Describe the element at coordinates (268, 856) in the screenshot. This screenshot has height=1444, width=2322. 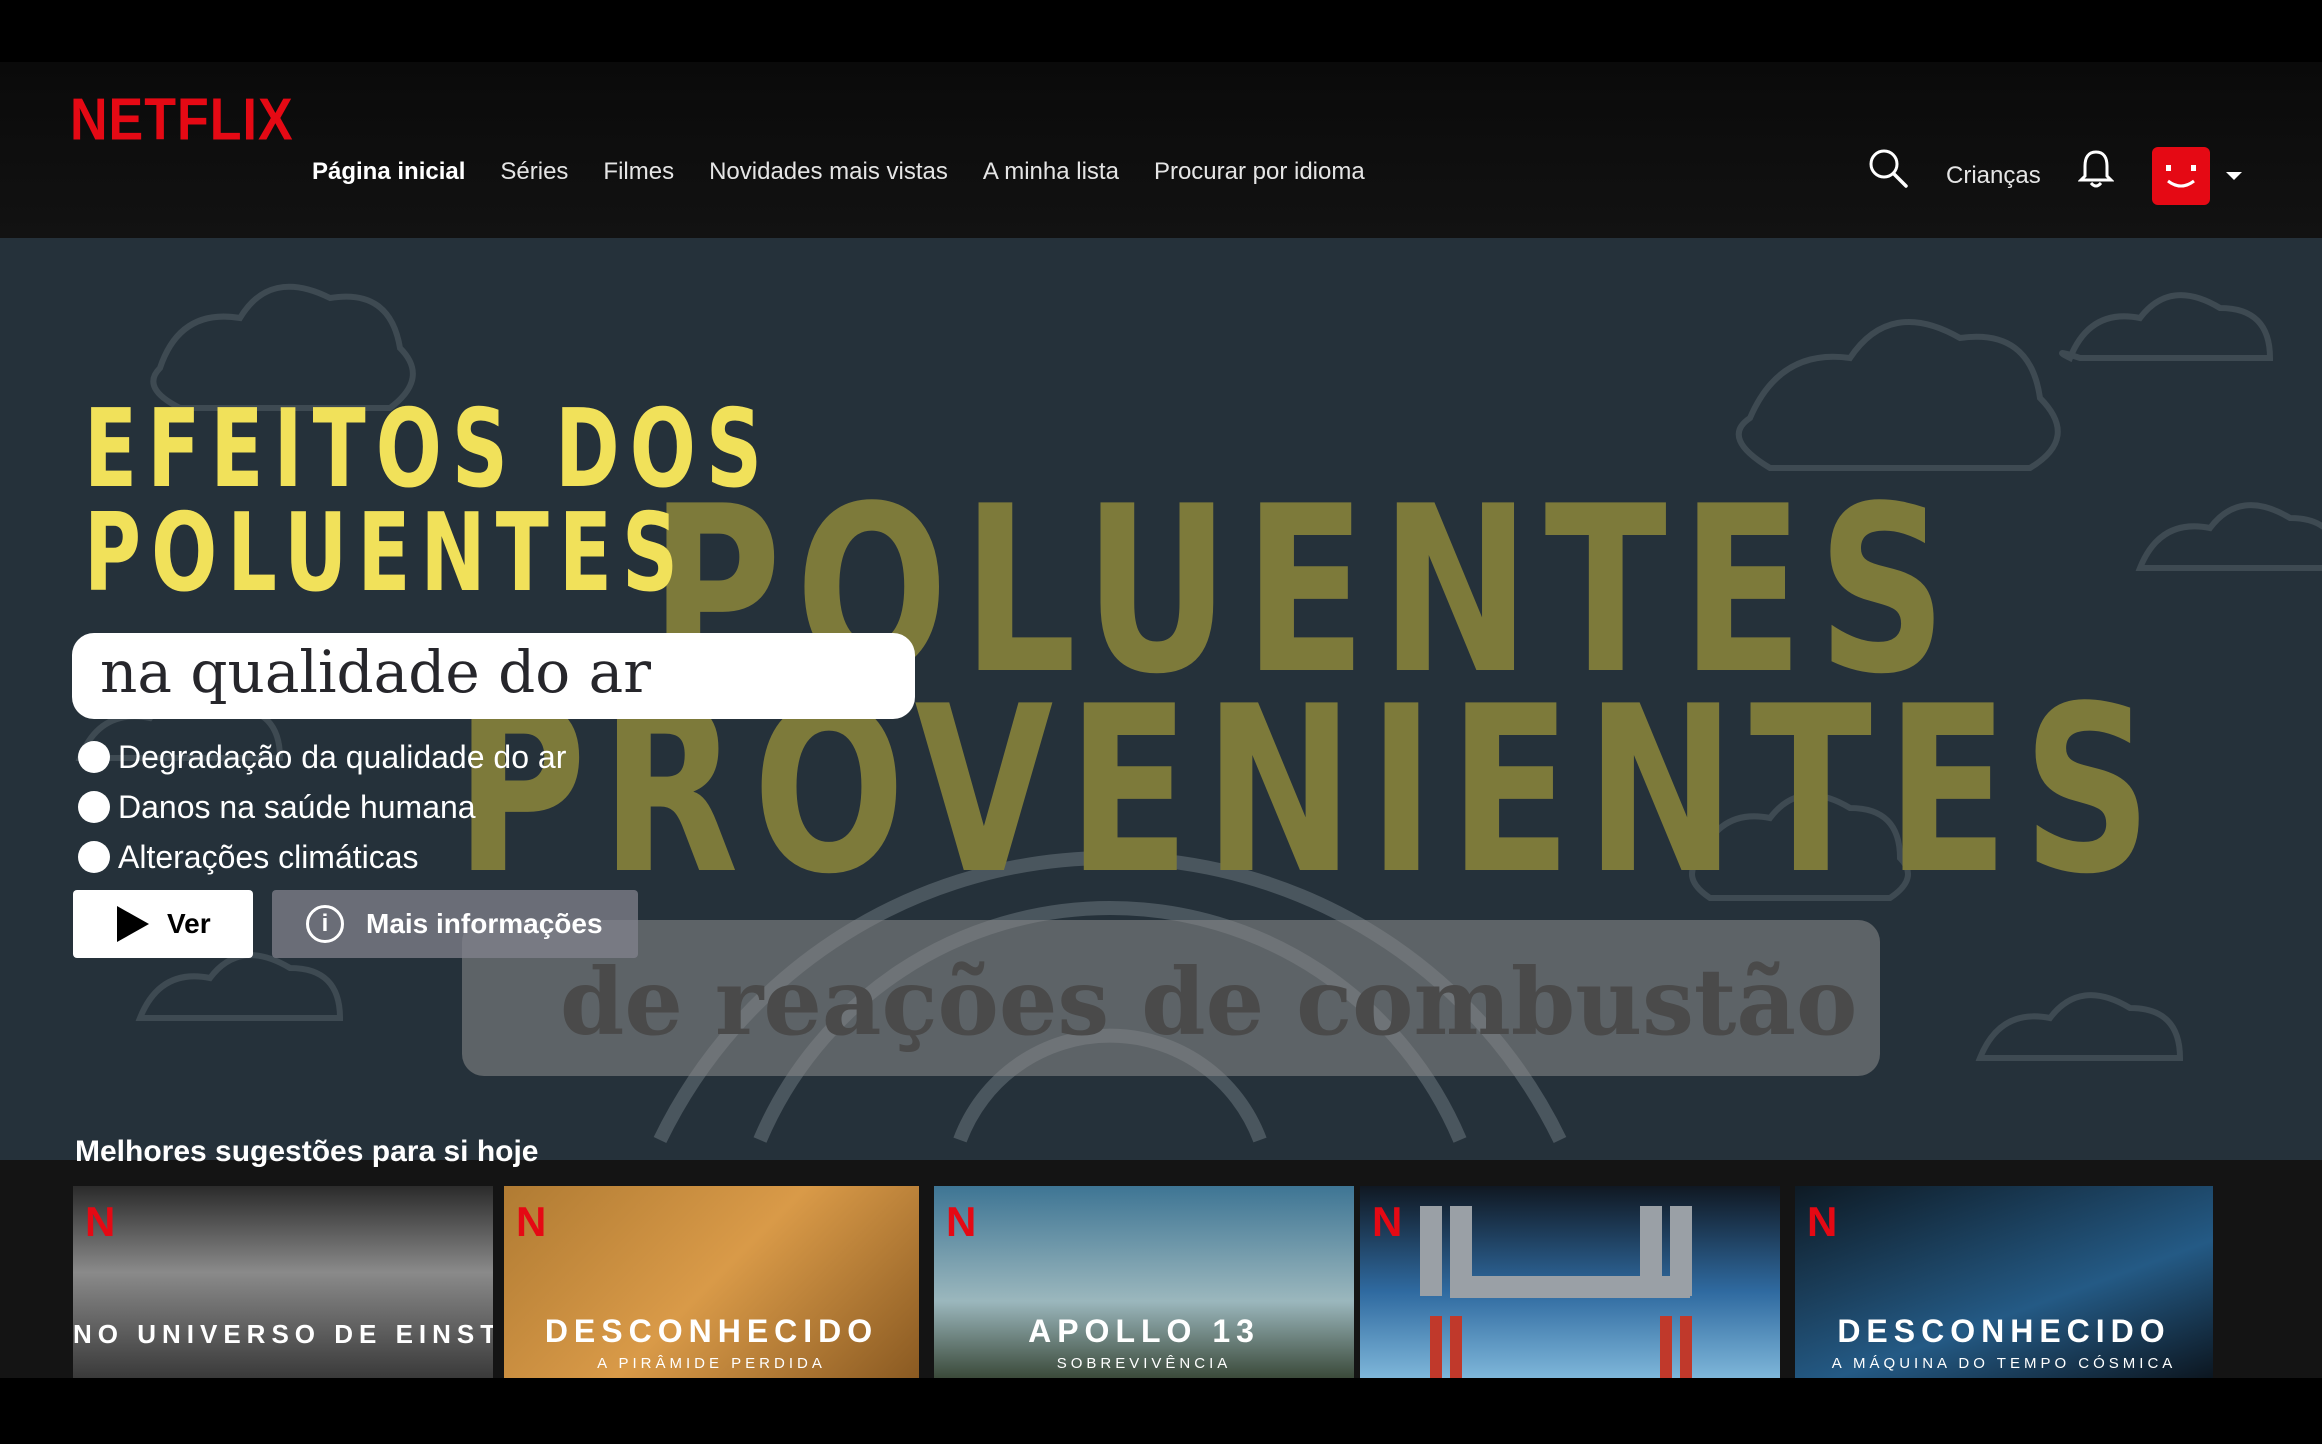
I see `bullet-text: Alterações climáticas` at that location.